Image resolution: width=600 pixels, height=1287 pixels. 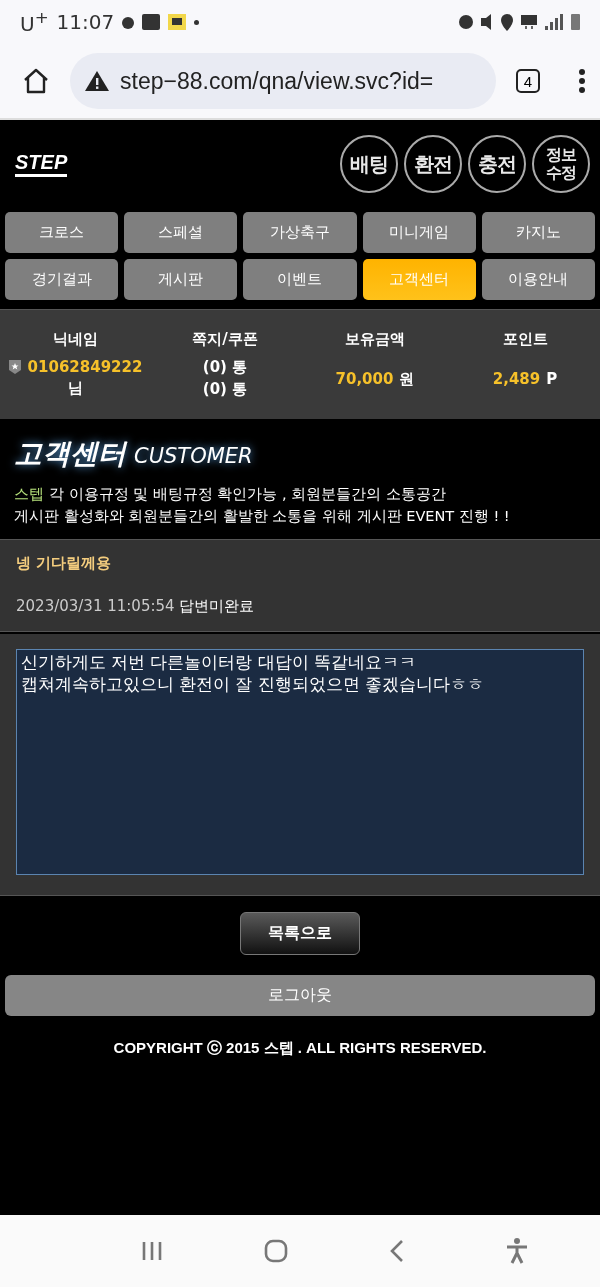 I want to click on rank-badge-icon, so click(x=14, y=367).